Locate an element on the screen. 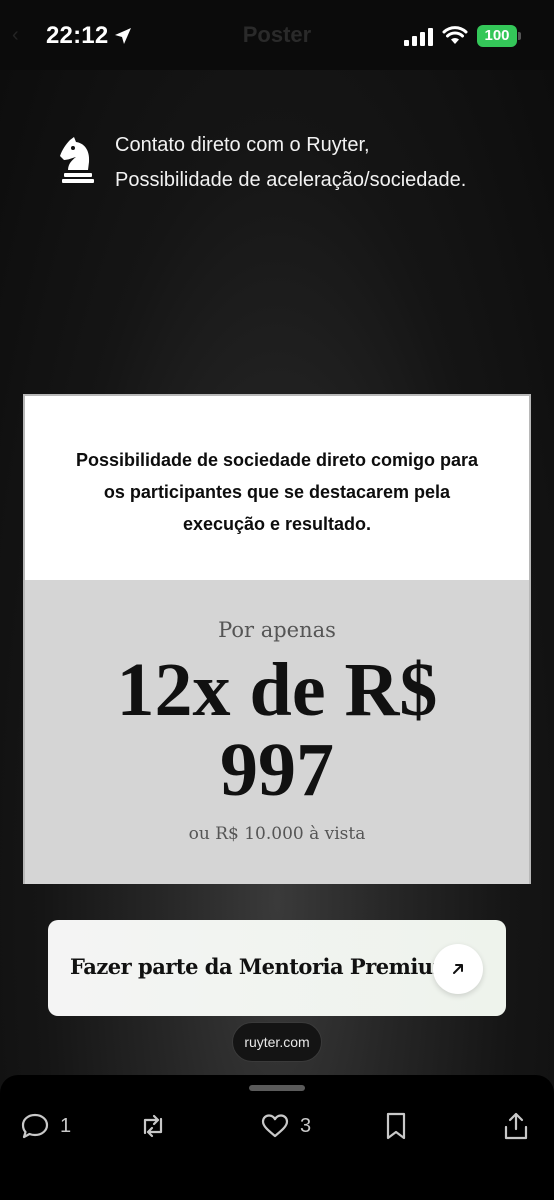 Image resolution: width=554 pixels, height=1200 pixels. sheet-grabber is located at coordinates (277, 1088).